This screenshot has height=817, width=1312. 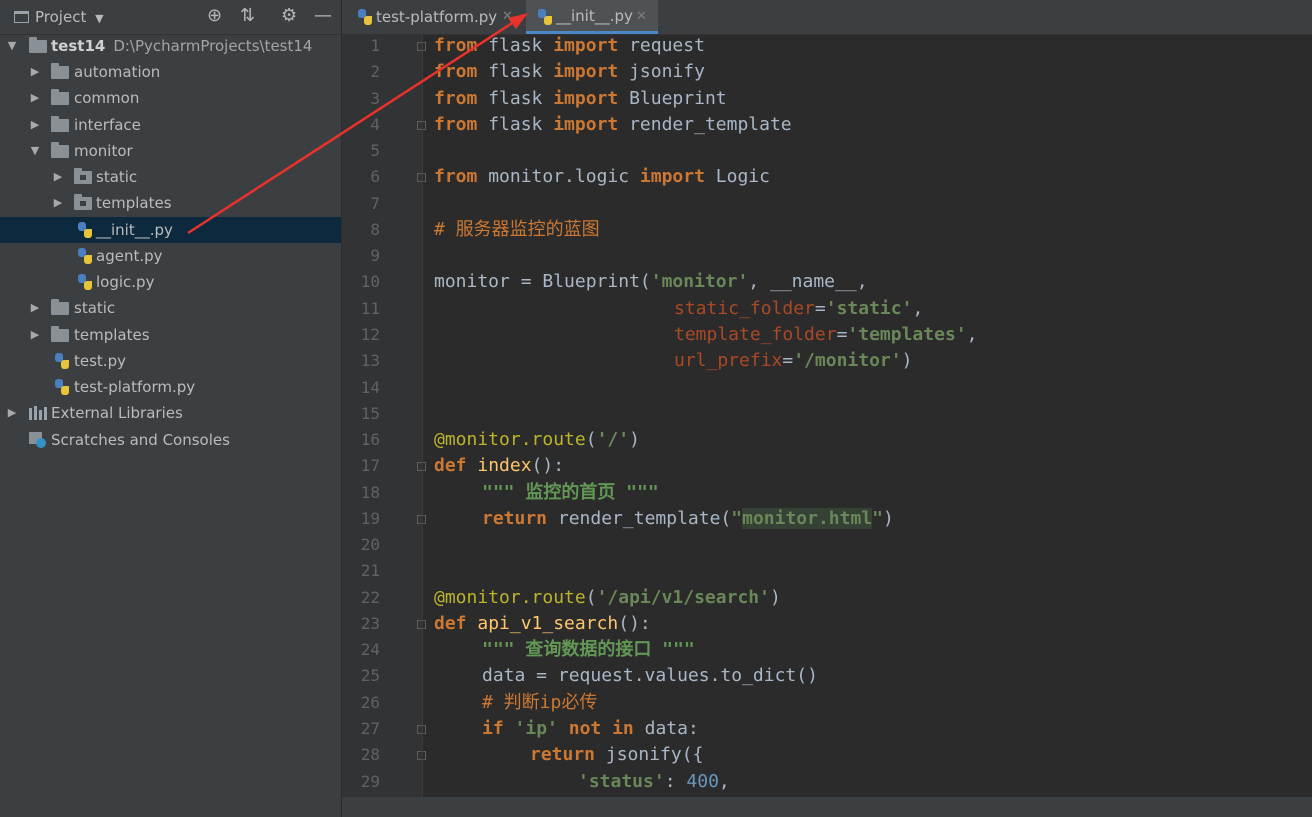 What do you see at coordinates (827, 17) in the screenshot?
I see `editor-tab-bar: test-platform.py ✕ __init__.py ✕` at bounding box center [827, 17].